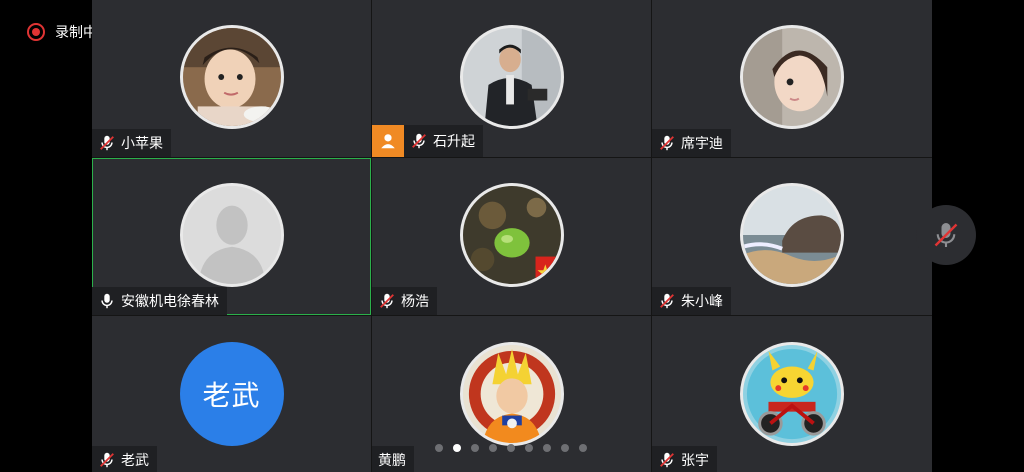 This screenshot has height=472, width=1024. I want to click on name-tag: 朱小峰, so click(691, 301).